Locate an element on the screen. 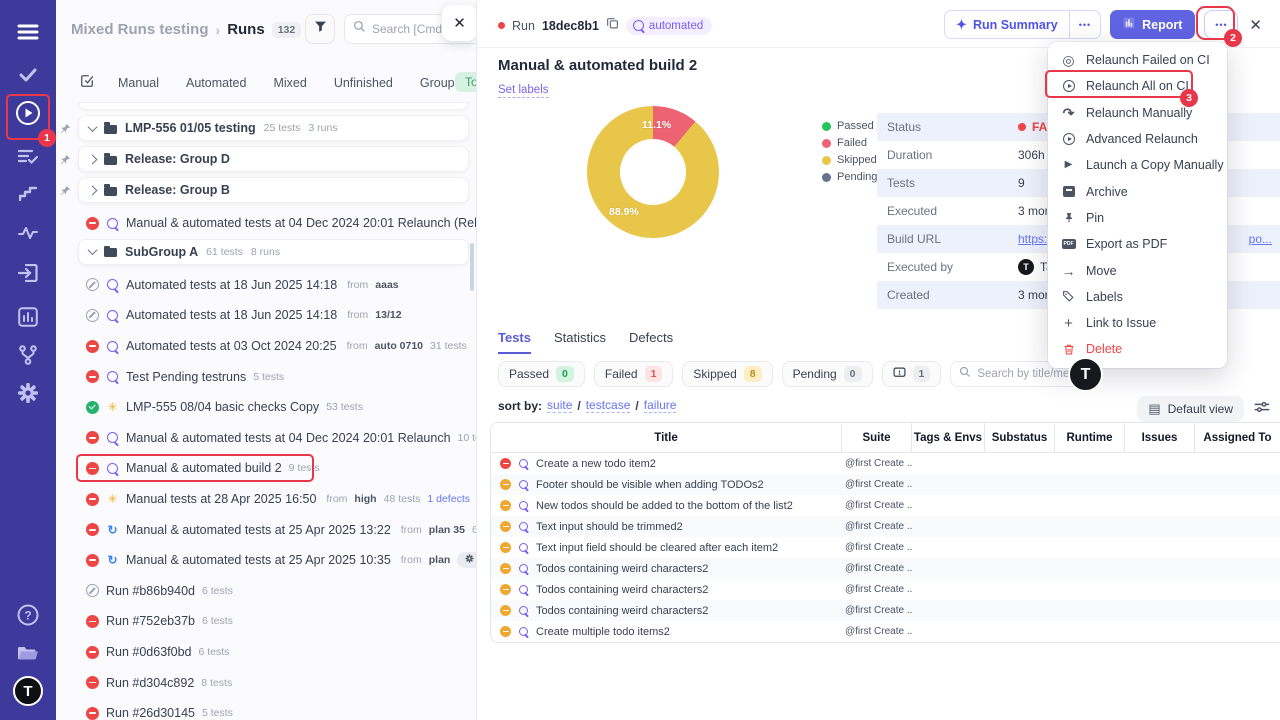 The image size is (1280, 720). user-avatar: T is located at coordinates (28, 691).